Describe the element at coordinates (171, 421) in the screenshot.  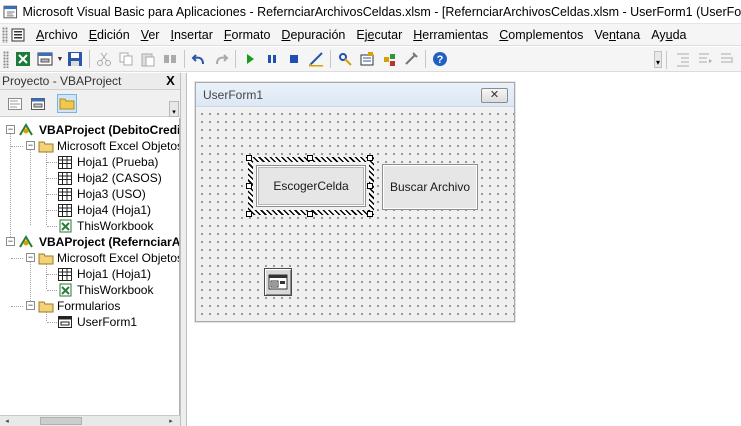
I see `scroll-right-arrow: ▸` at that location.